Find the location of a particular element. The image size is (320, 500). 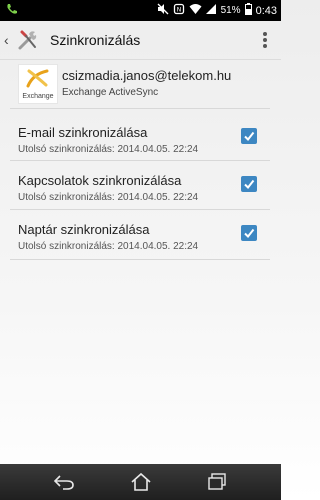

home-icon is located at coordinates (141, 482).